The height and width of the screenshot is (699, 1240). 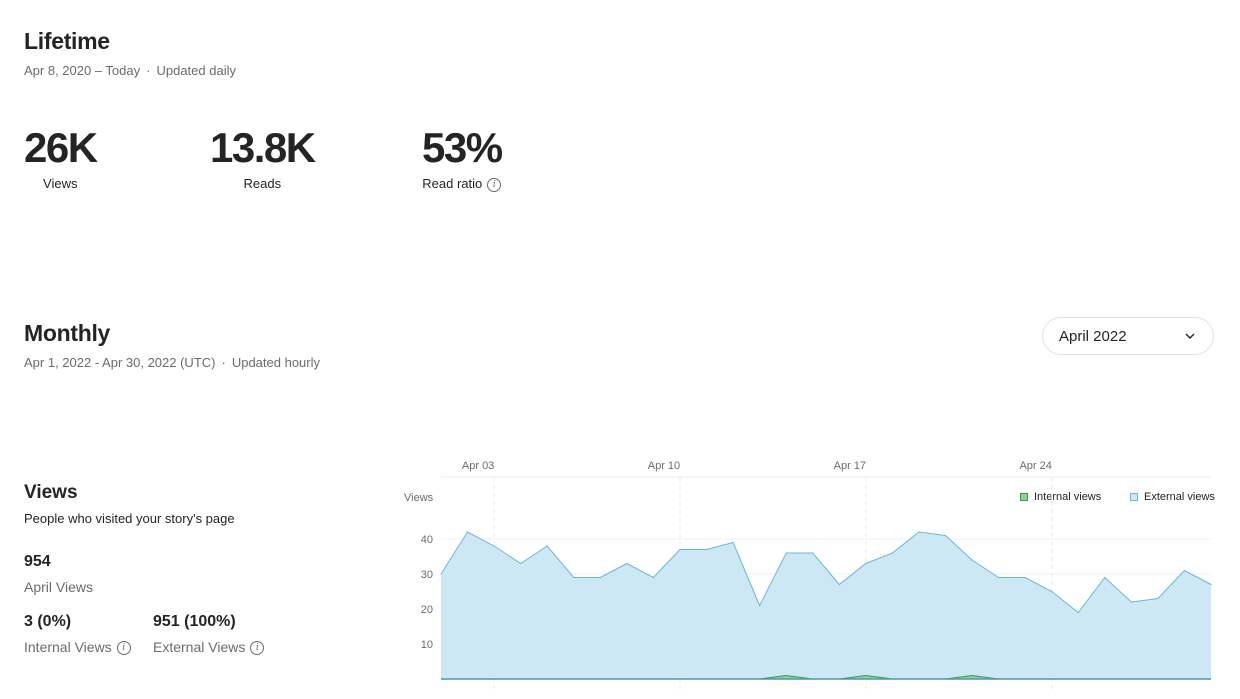 I want to click on x-tick-label: Apr 24, so click(x=1035, y=466).